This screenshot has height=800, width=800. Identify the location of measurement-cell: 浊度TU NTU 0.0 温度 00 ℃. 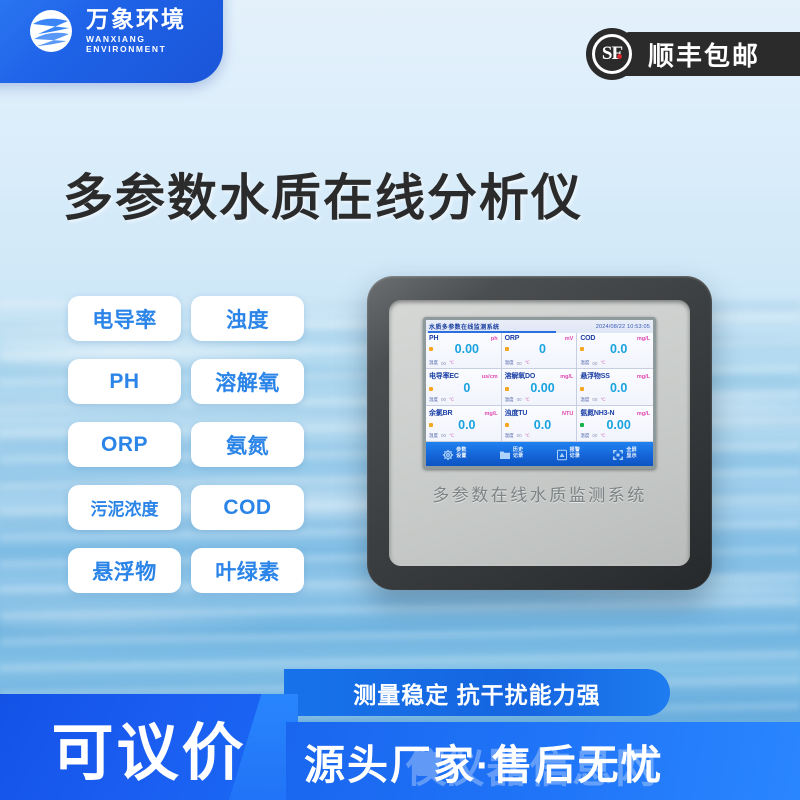
(539, 423).